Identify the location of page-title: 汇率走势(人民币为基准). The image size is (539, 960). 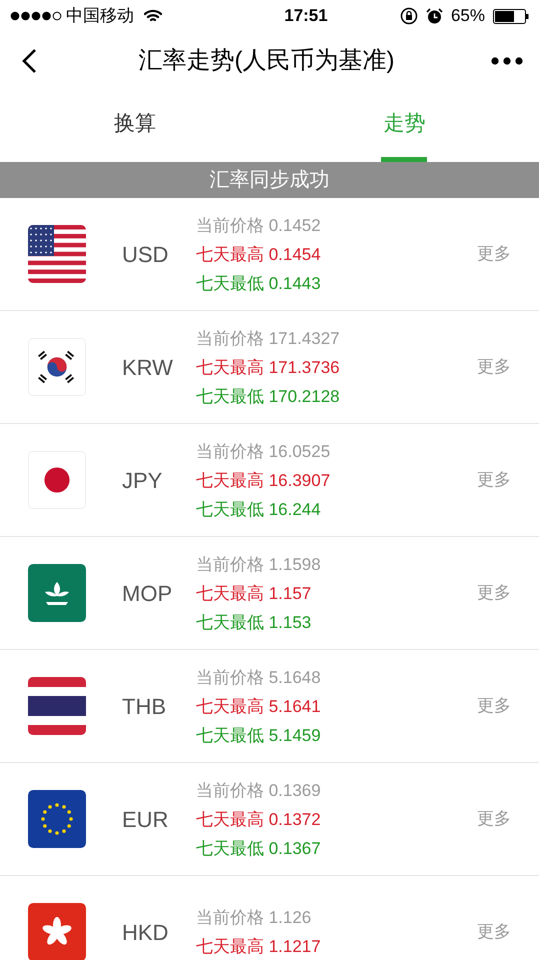
(266, 61).